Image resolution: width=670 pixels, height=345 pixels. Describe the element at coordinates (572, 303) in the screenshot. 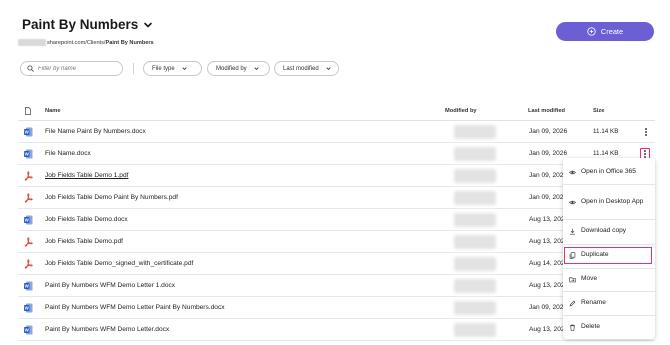

I see `pencil-icon` at that location.